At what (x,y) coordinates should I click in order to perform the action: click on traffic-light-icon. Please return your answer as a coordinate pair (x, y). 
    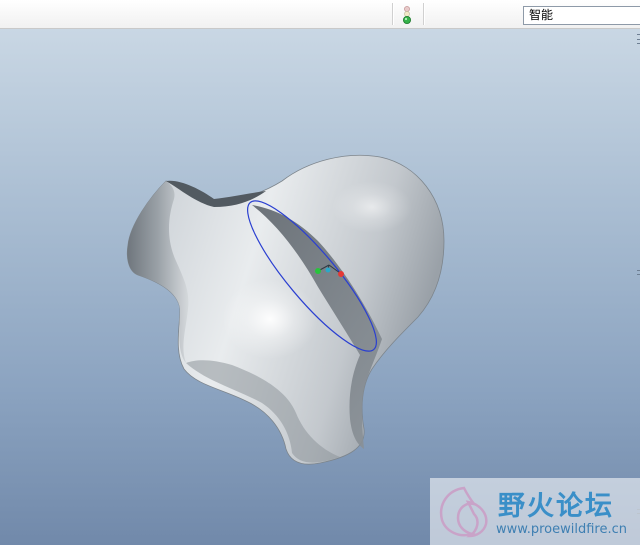
    Looking at the image, I should click on (407, 15).